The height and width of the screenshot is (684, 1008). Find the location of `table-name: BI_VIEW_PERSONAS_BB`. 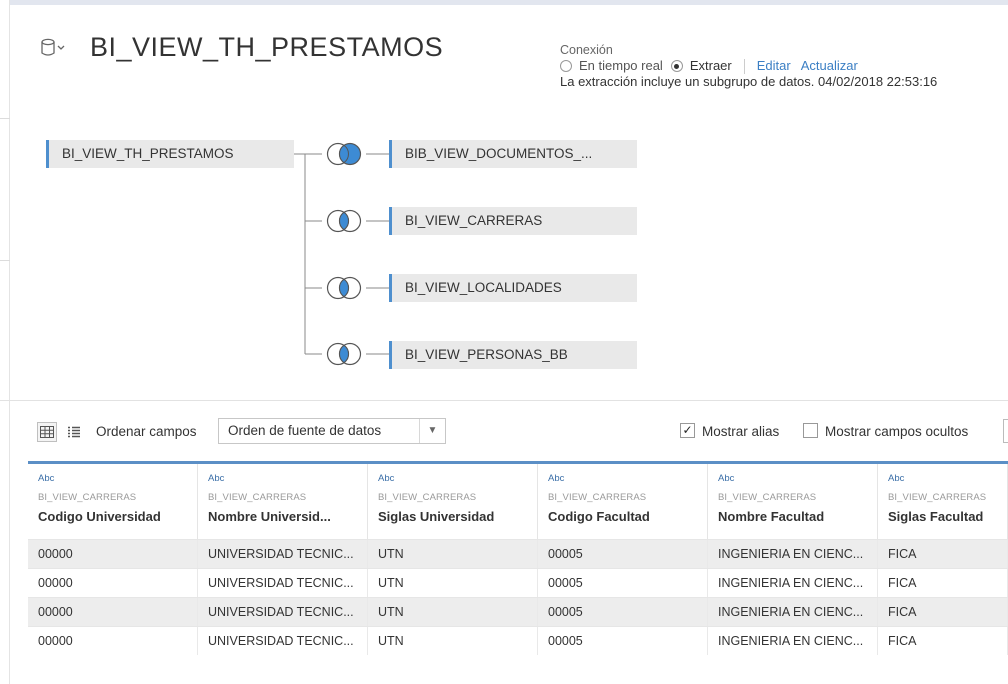

table-name: BI_VIEW_PERSONAS_BB is located at coordinates (486, 354).